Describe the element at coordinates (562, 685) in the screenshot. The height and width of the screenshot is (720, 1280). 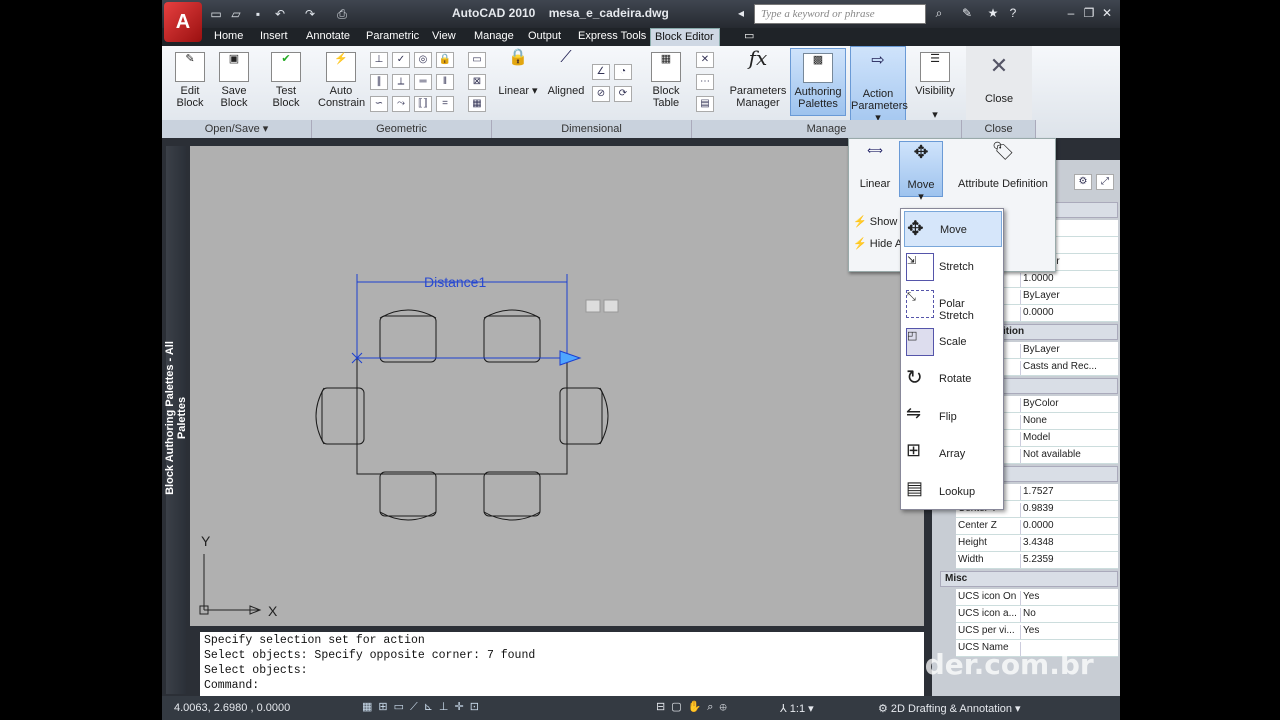
I see `command-prompt: Command:` at that location.